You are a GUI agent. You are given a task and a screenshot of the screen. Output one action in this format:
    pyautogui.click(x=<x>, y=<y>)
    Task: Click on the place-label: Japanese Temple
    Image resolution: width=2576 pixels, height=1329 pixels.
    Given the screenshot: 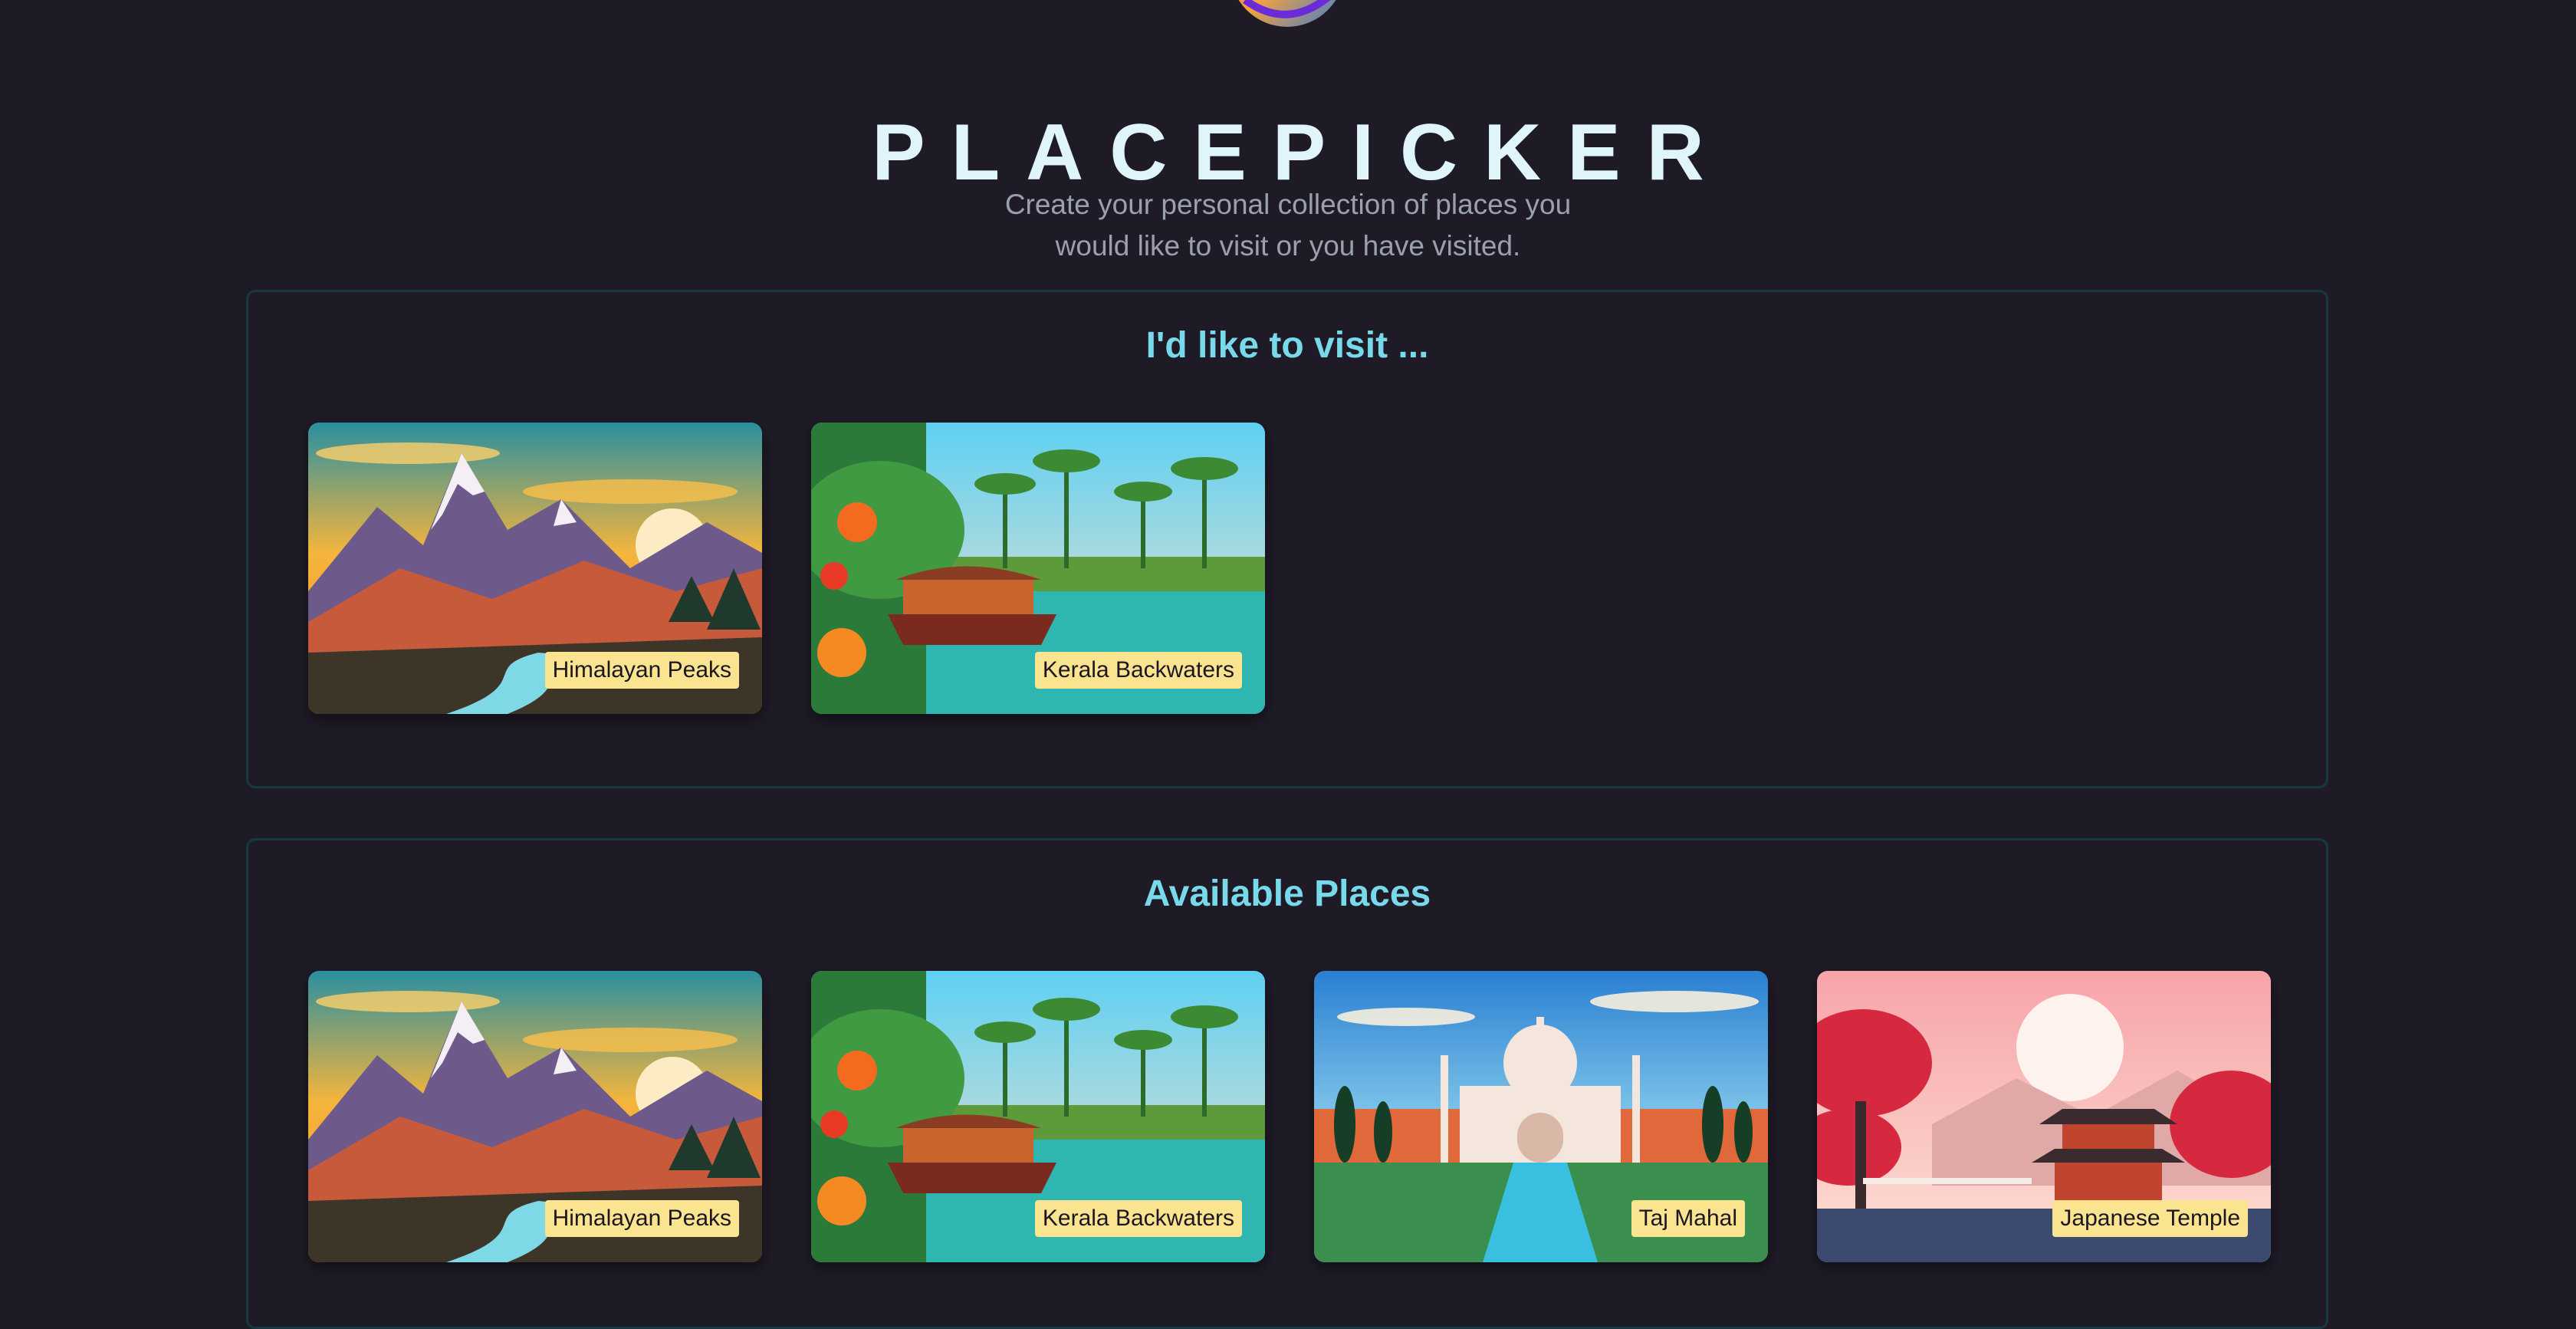 What is the action you would take?
    pyautogui.click(x=2150, y=1218)
    